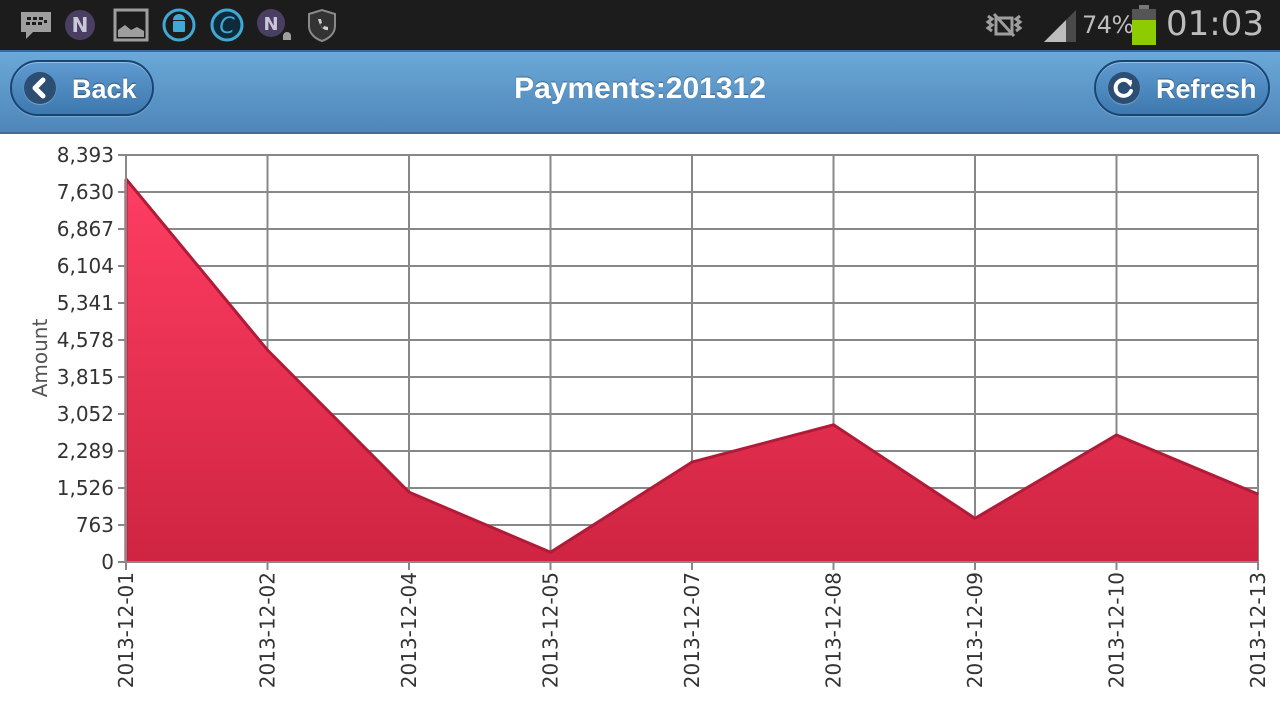 This screenshot has width=1280, height=720. What do you see at coordinates (85, 155) in the screenshot?
I see `y-tick-label: 8,393` at bounding box center [85, 155].